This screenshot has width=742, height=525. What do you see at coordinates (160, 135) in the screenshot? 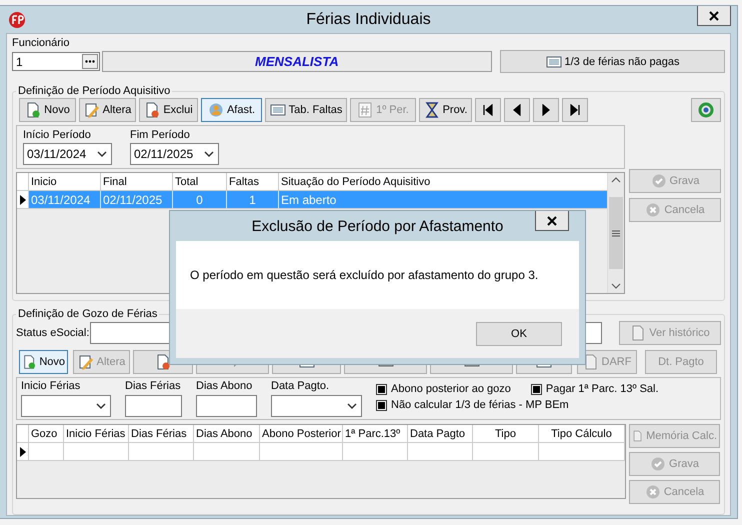
I see `field-label: Fim Período` at bounding box center [160, 135].